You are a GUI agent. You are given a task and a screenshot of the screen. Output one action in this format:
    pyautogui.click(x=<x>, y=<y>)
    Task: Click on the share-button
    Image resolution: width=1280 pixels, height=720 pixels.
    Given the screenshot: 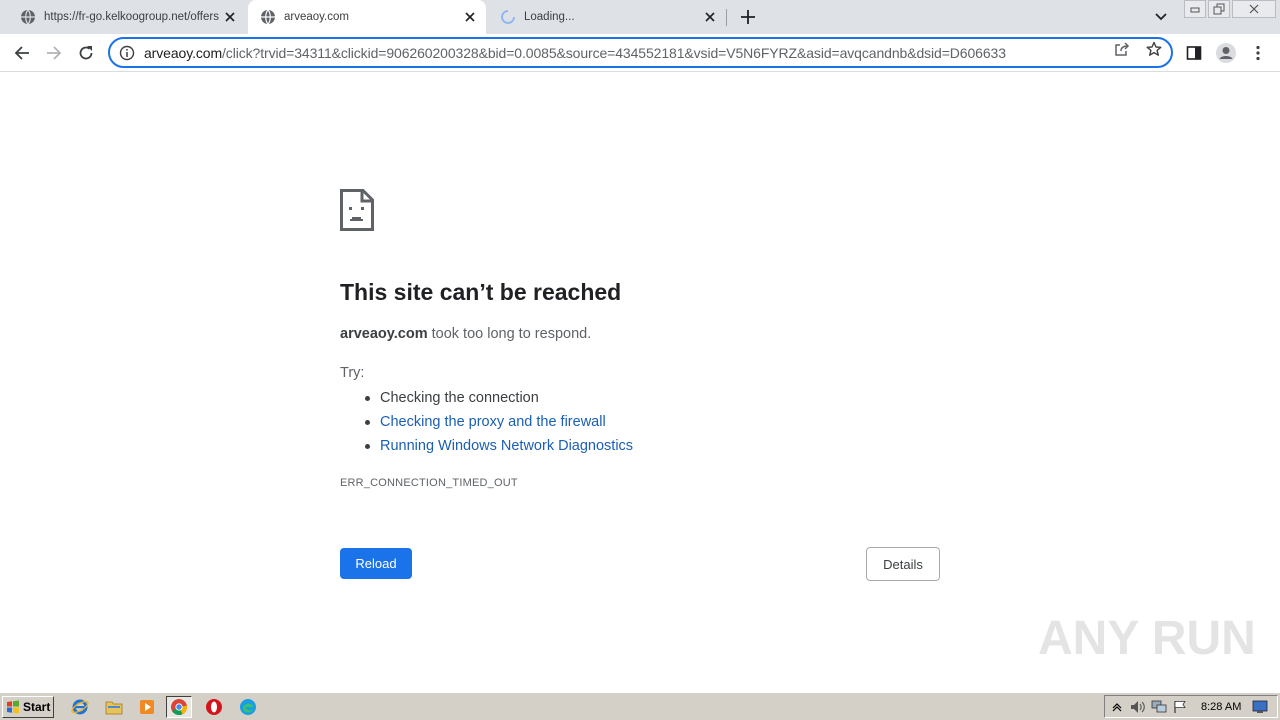 What is the action you would take?
    pyautogui.click(x=1122, y=49)
    